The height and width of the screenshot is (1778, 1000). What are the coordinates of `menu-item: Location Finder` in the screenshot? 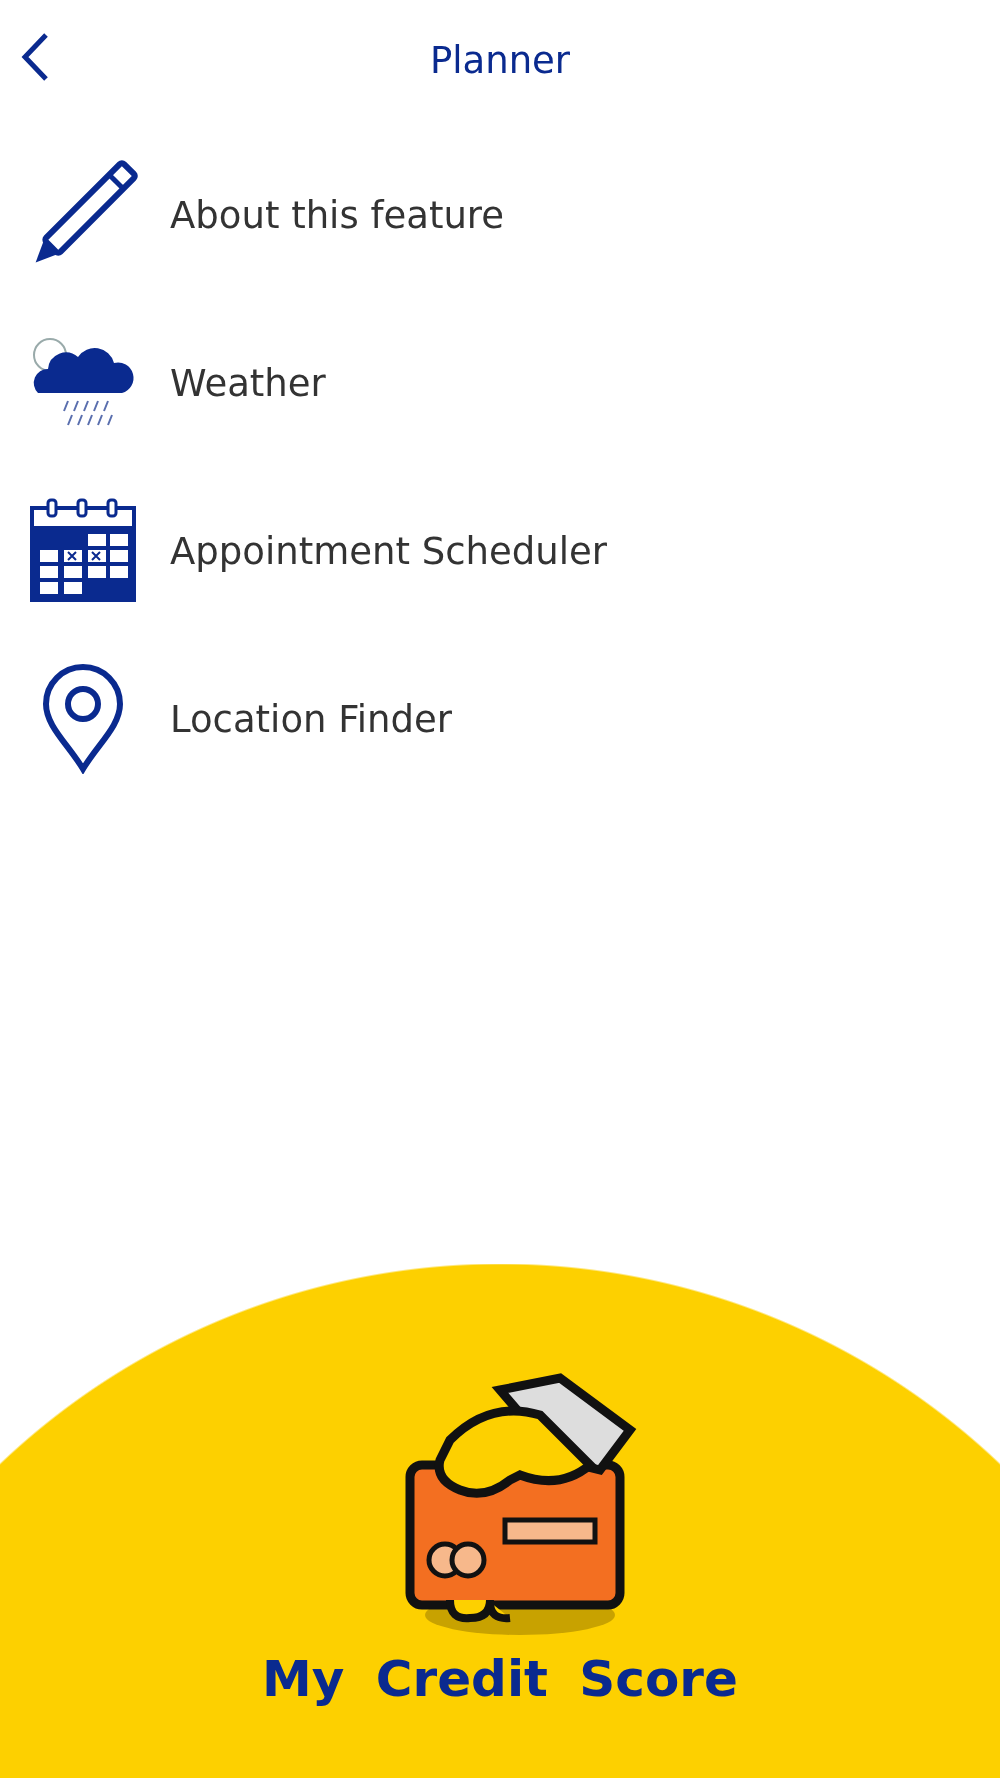 It's located at (514, 719).